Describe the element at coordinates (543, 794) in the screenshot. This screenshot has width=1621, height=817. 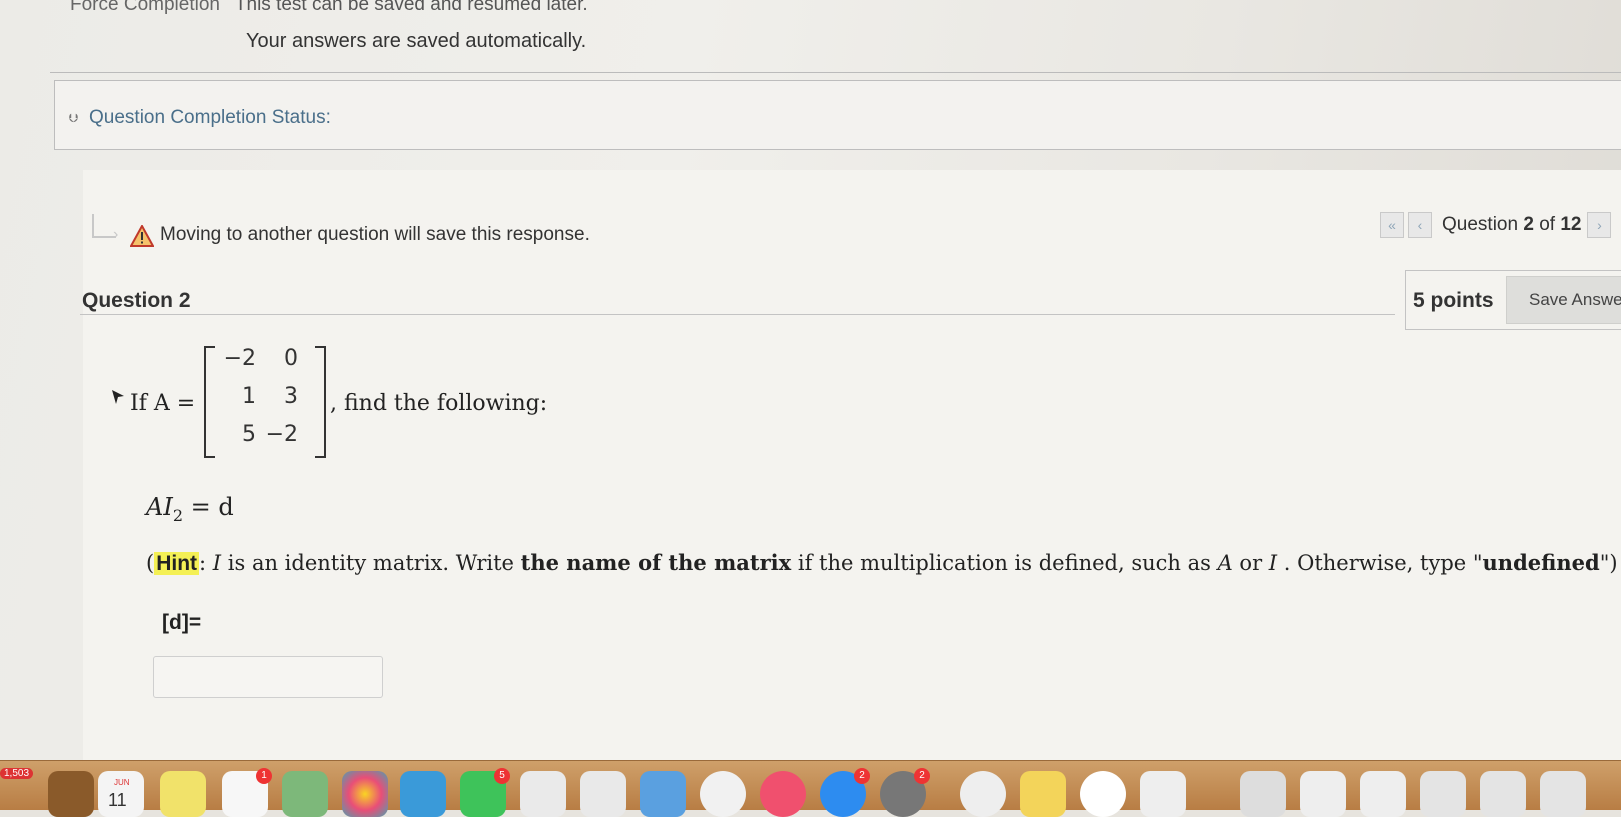
I see `keynote-icon` at that location.